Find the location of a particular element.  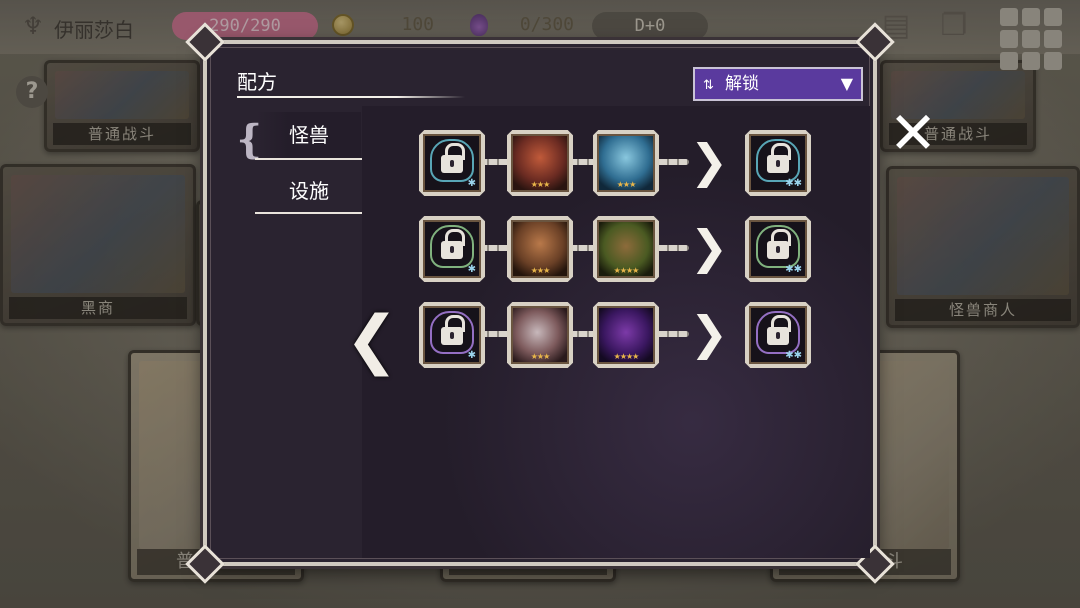

tab-label: 设施 is located at coordinates (309, 191).